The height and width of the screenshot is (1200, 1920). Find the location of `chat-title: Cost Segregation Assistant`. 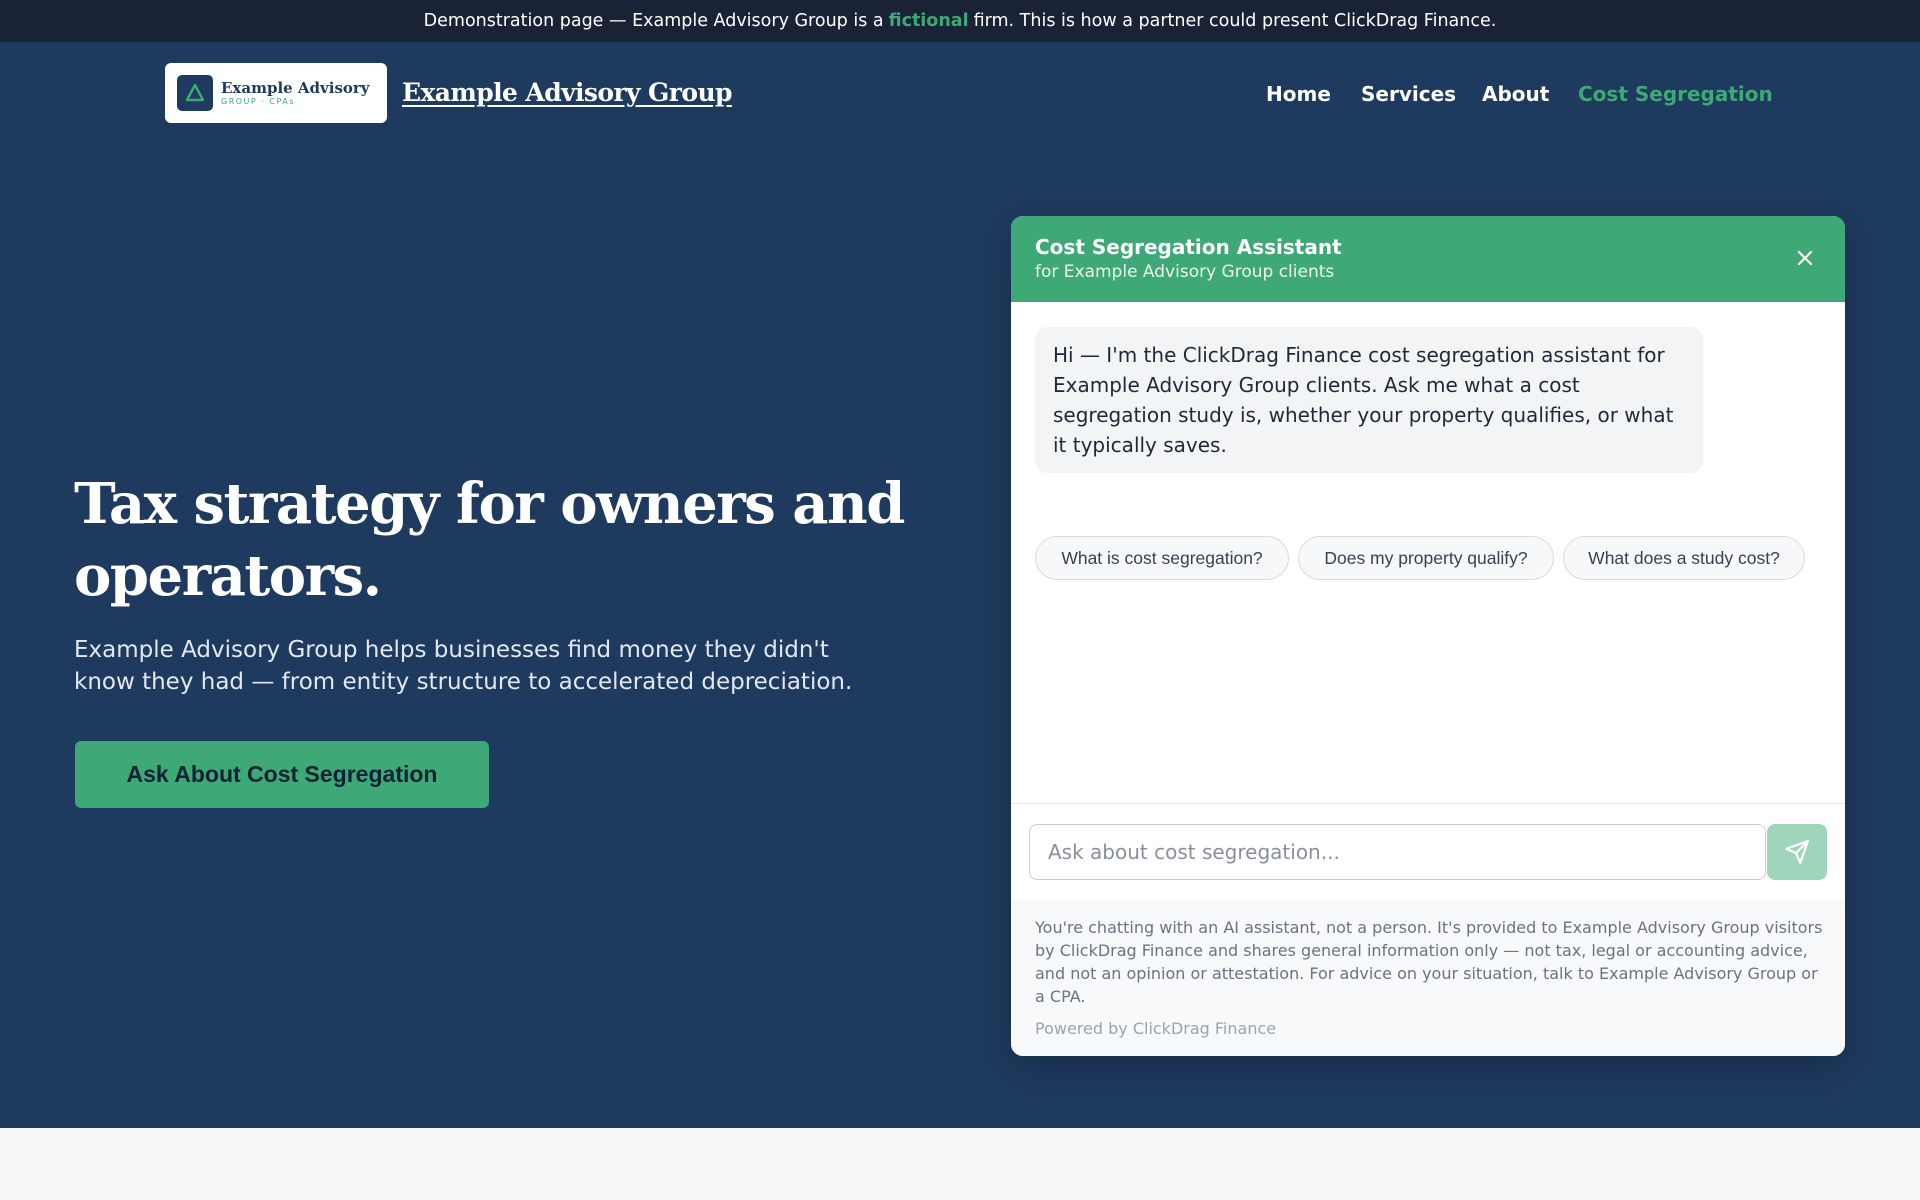

chat-title: Cost Segregation Assistant is located at coordinates (1188, 247).